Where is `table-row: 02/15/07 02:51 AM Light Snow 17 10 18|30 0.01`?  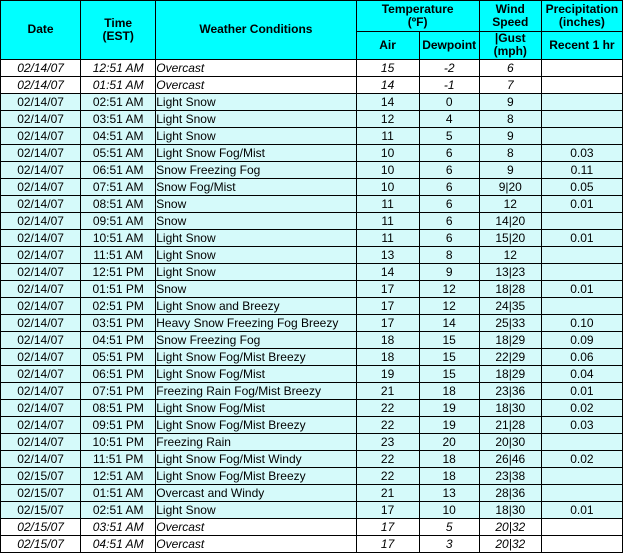
table-row: 02/15/07 02:51 AM Light Snow 17 10 18|30 0.01 is located at coordinates (311, 509).